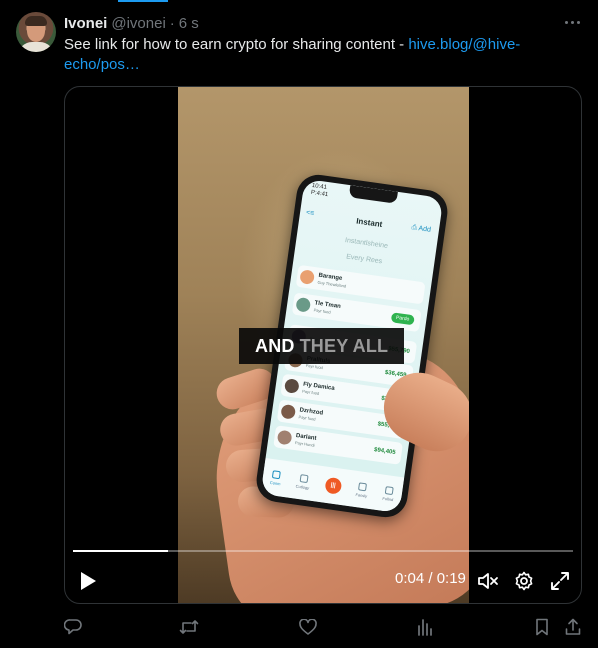 This screenshot has height=648, width=598. I want to click on tweet-header: Ivonei @ivonei · 6 s, so click(131, 23).